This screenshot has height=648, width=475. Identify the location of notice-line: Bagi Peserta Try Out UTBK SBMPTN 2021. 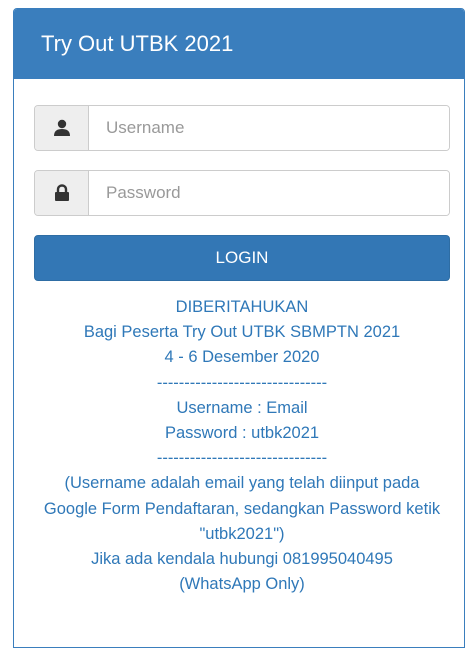
(242, 332).